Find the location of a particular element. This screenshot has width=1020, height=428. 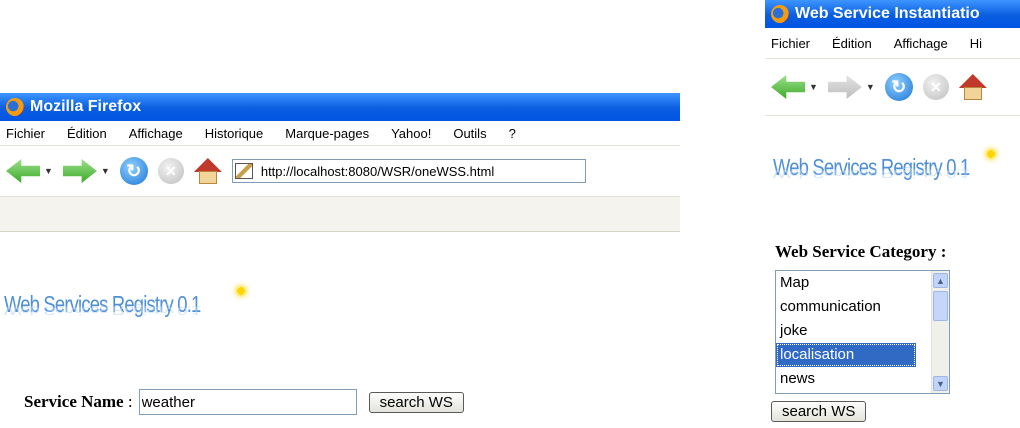

title-bar: Web Service Instantiatio is located at coordinates (892, 14).